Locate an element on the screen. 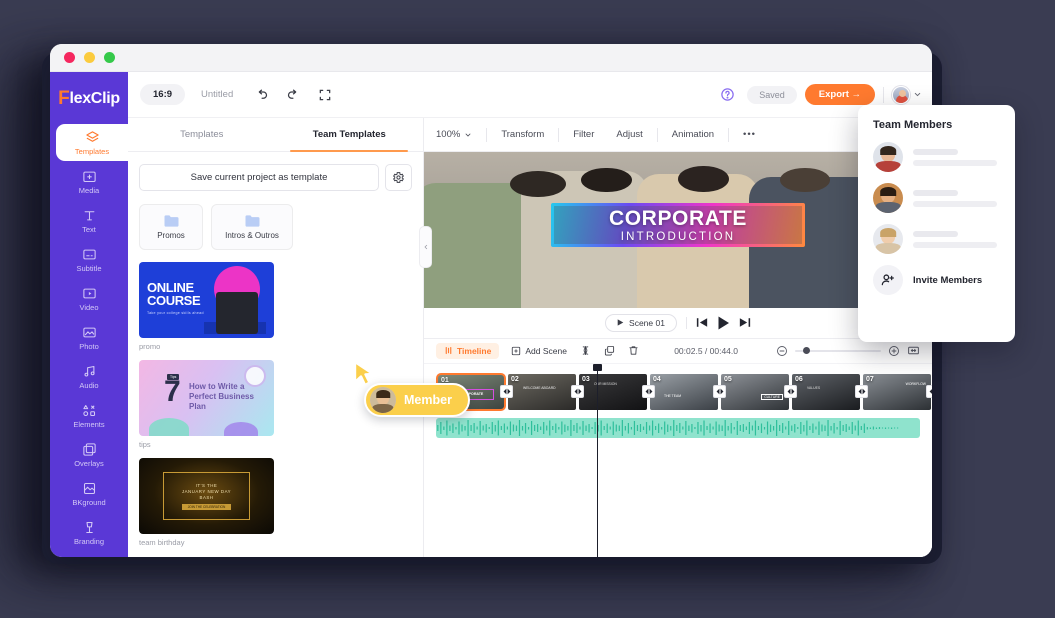 The image size is (1055, 618). sidebar-item-elements: Elements is located at coordinates (89, 415).